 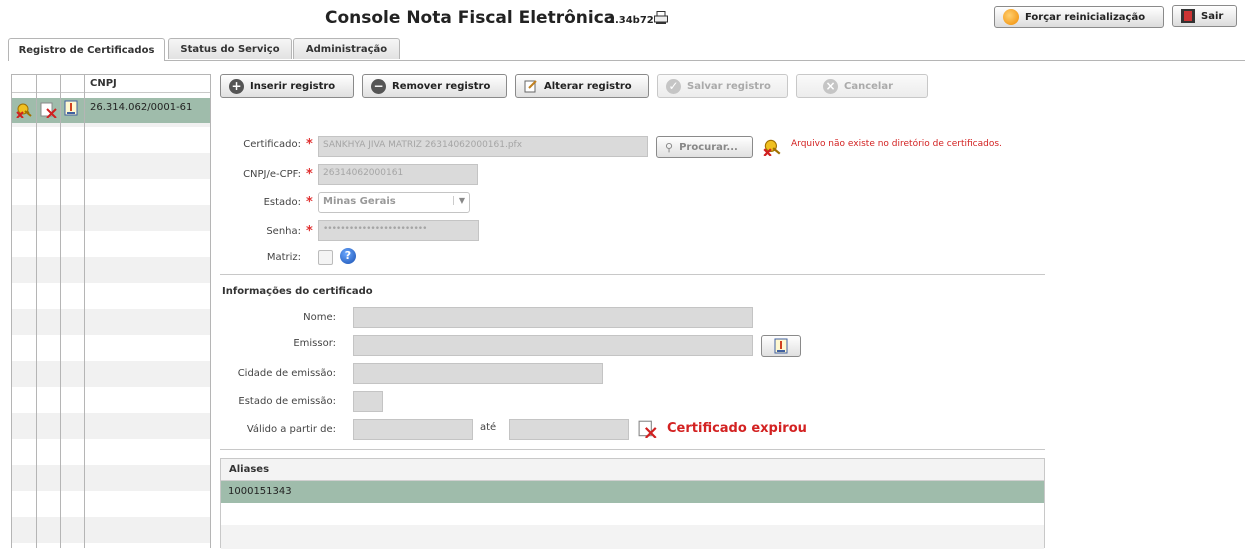 I want to click on valid-from-field, so click(x=413, y=429).